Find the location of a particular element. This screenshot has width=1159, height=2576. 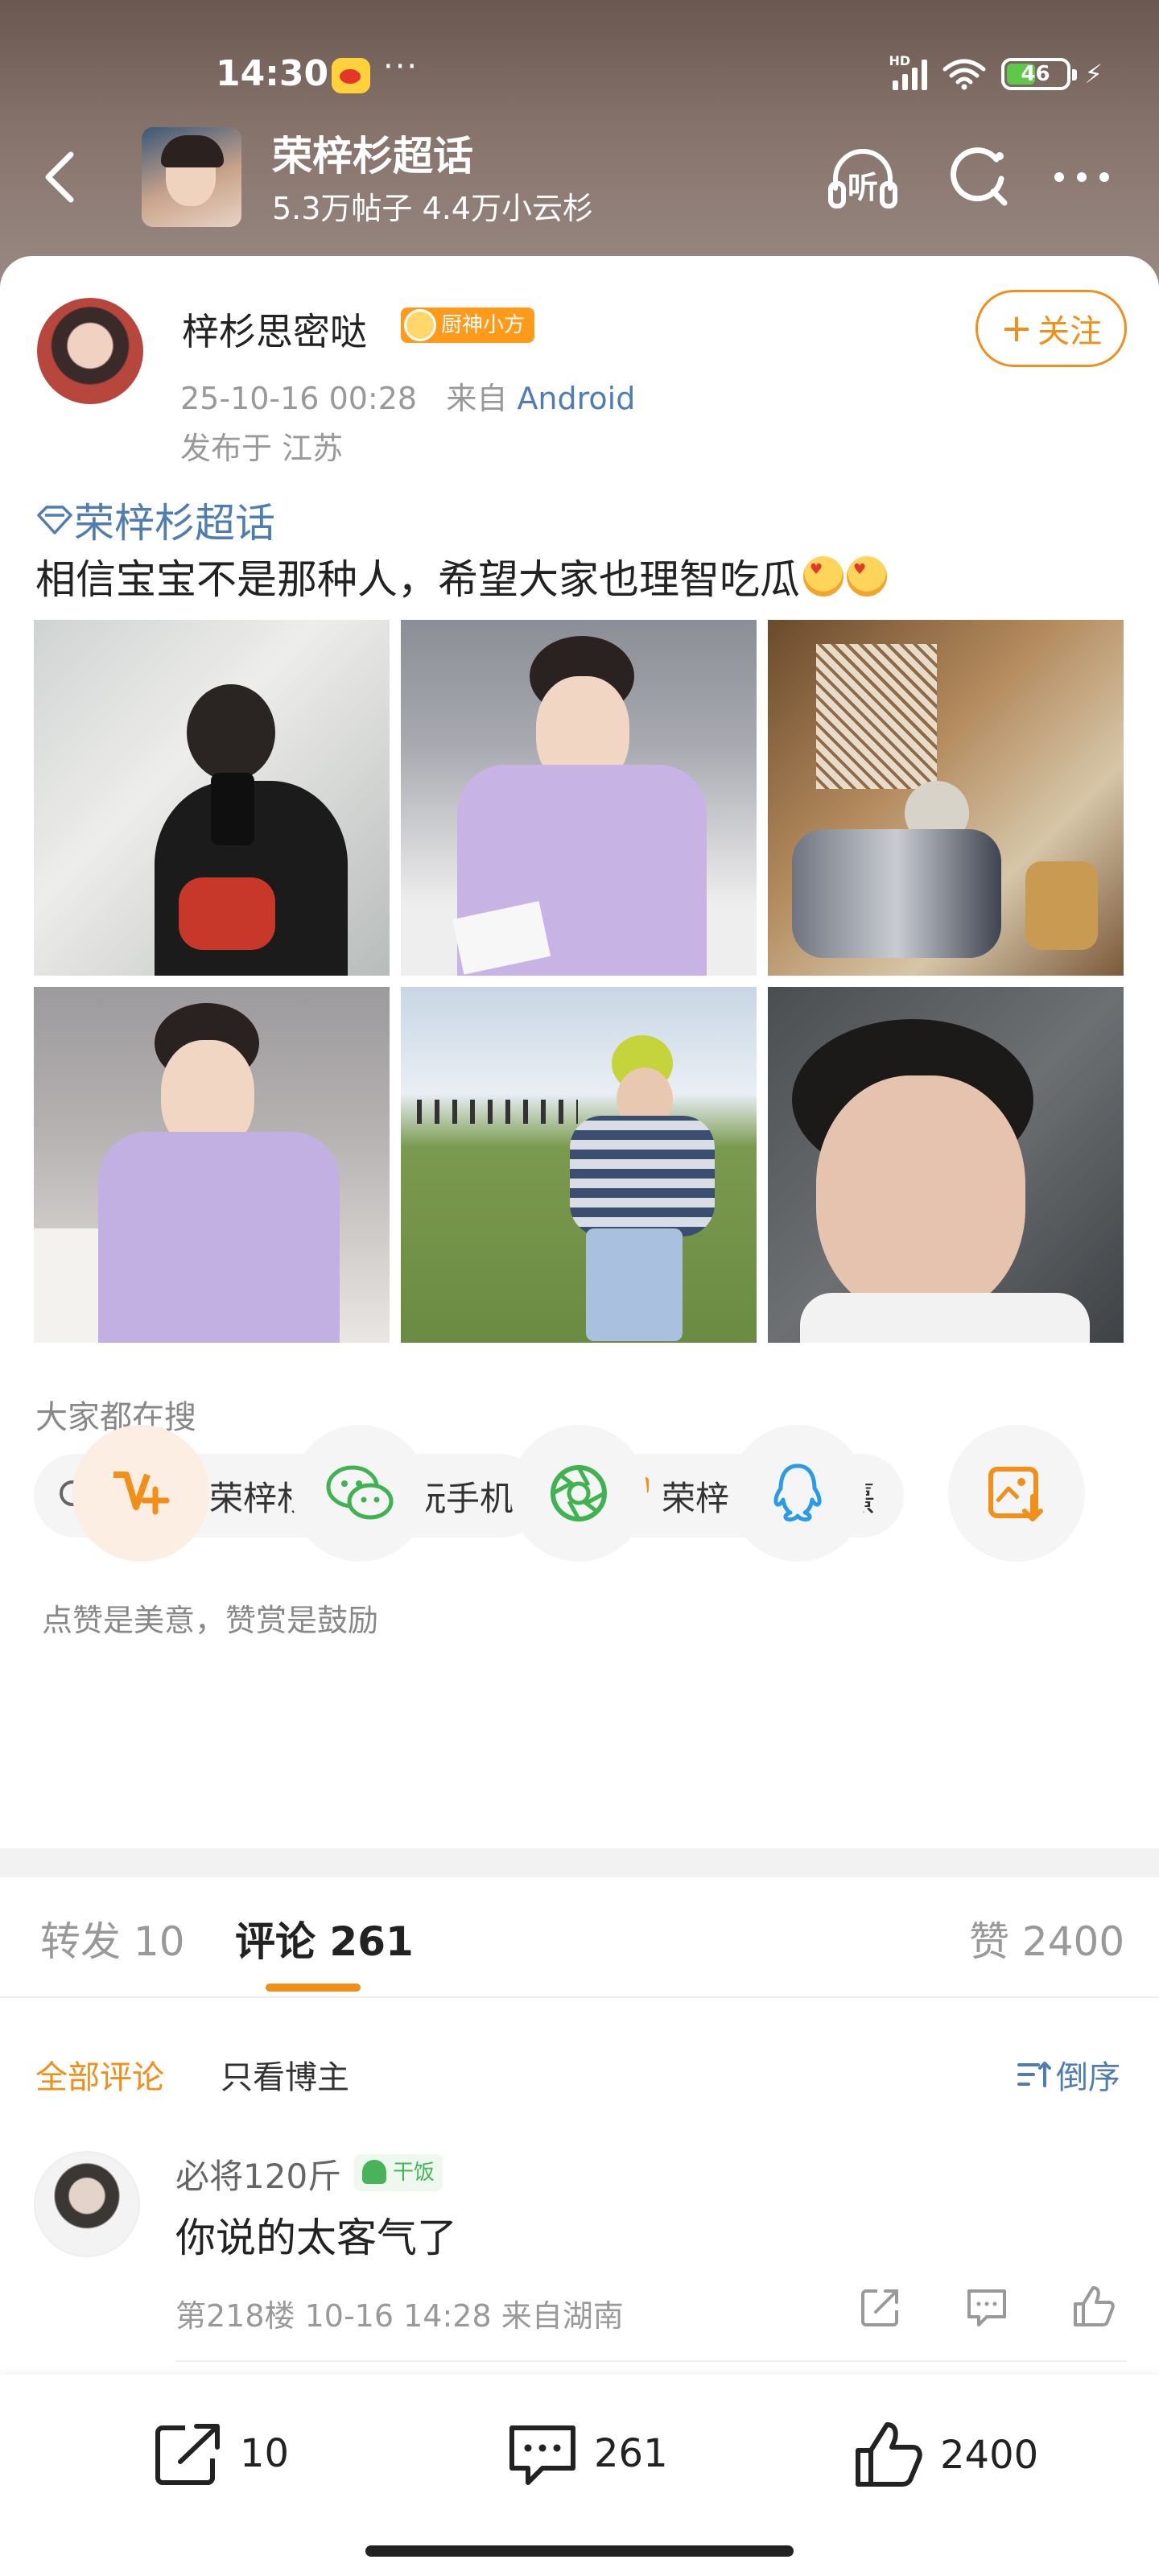

more-icon is located at coordinates (1081, 177).